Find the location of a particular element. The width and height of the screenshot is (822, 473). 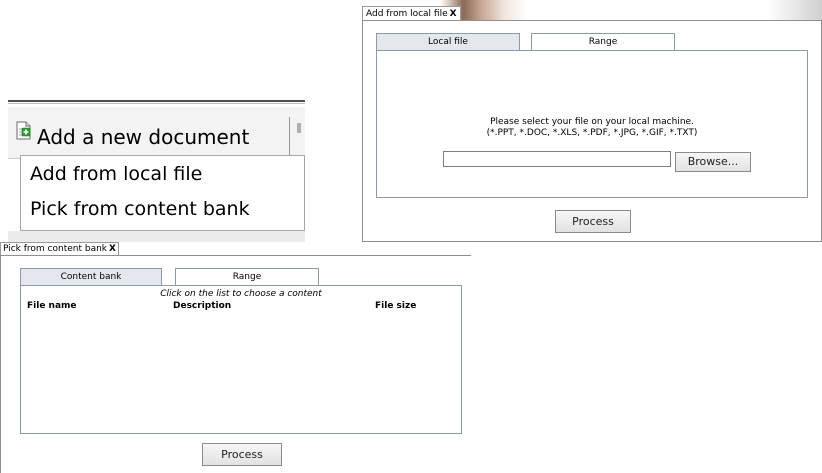

column-header-file-size: File size is located at coordinates (396, 306).